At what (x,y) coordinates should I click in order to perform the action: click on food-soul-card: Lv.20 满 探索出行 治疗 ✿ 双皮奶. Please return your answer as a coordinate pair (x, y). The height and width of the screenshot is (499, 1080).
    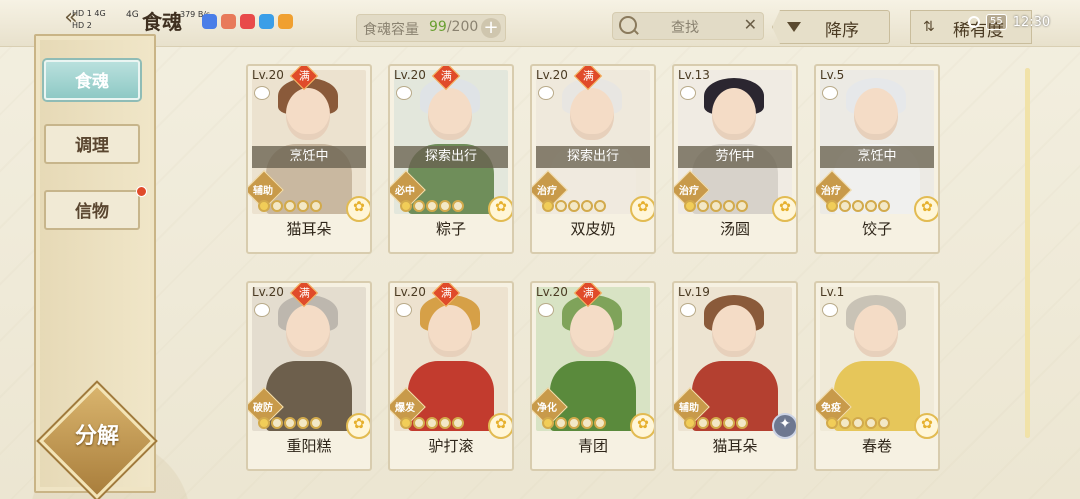
    Looking at the image, I should click on (593, 159).